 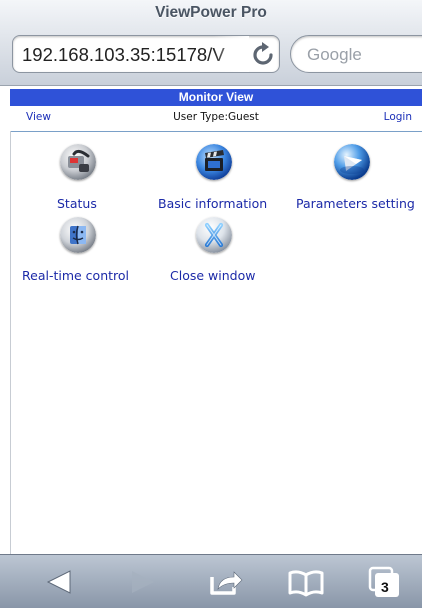 I want to click on browser-bottom-toolbar: 3, so click(x=211, y=581).